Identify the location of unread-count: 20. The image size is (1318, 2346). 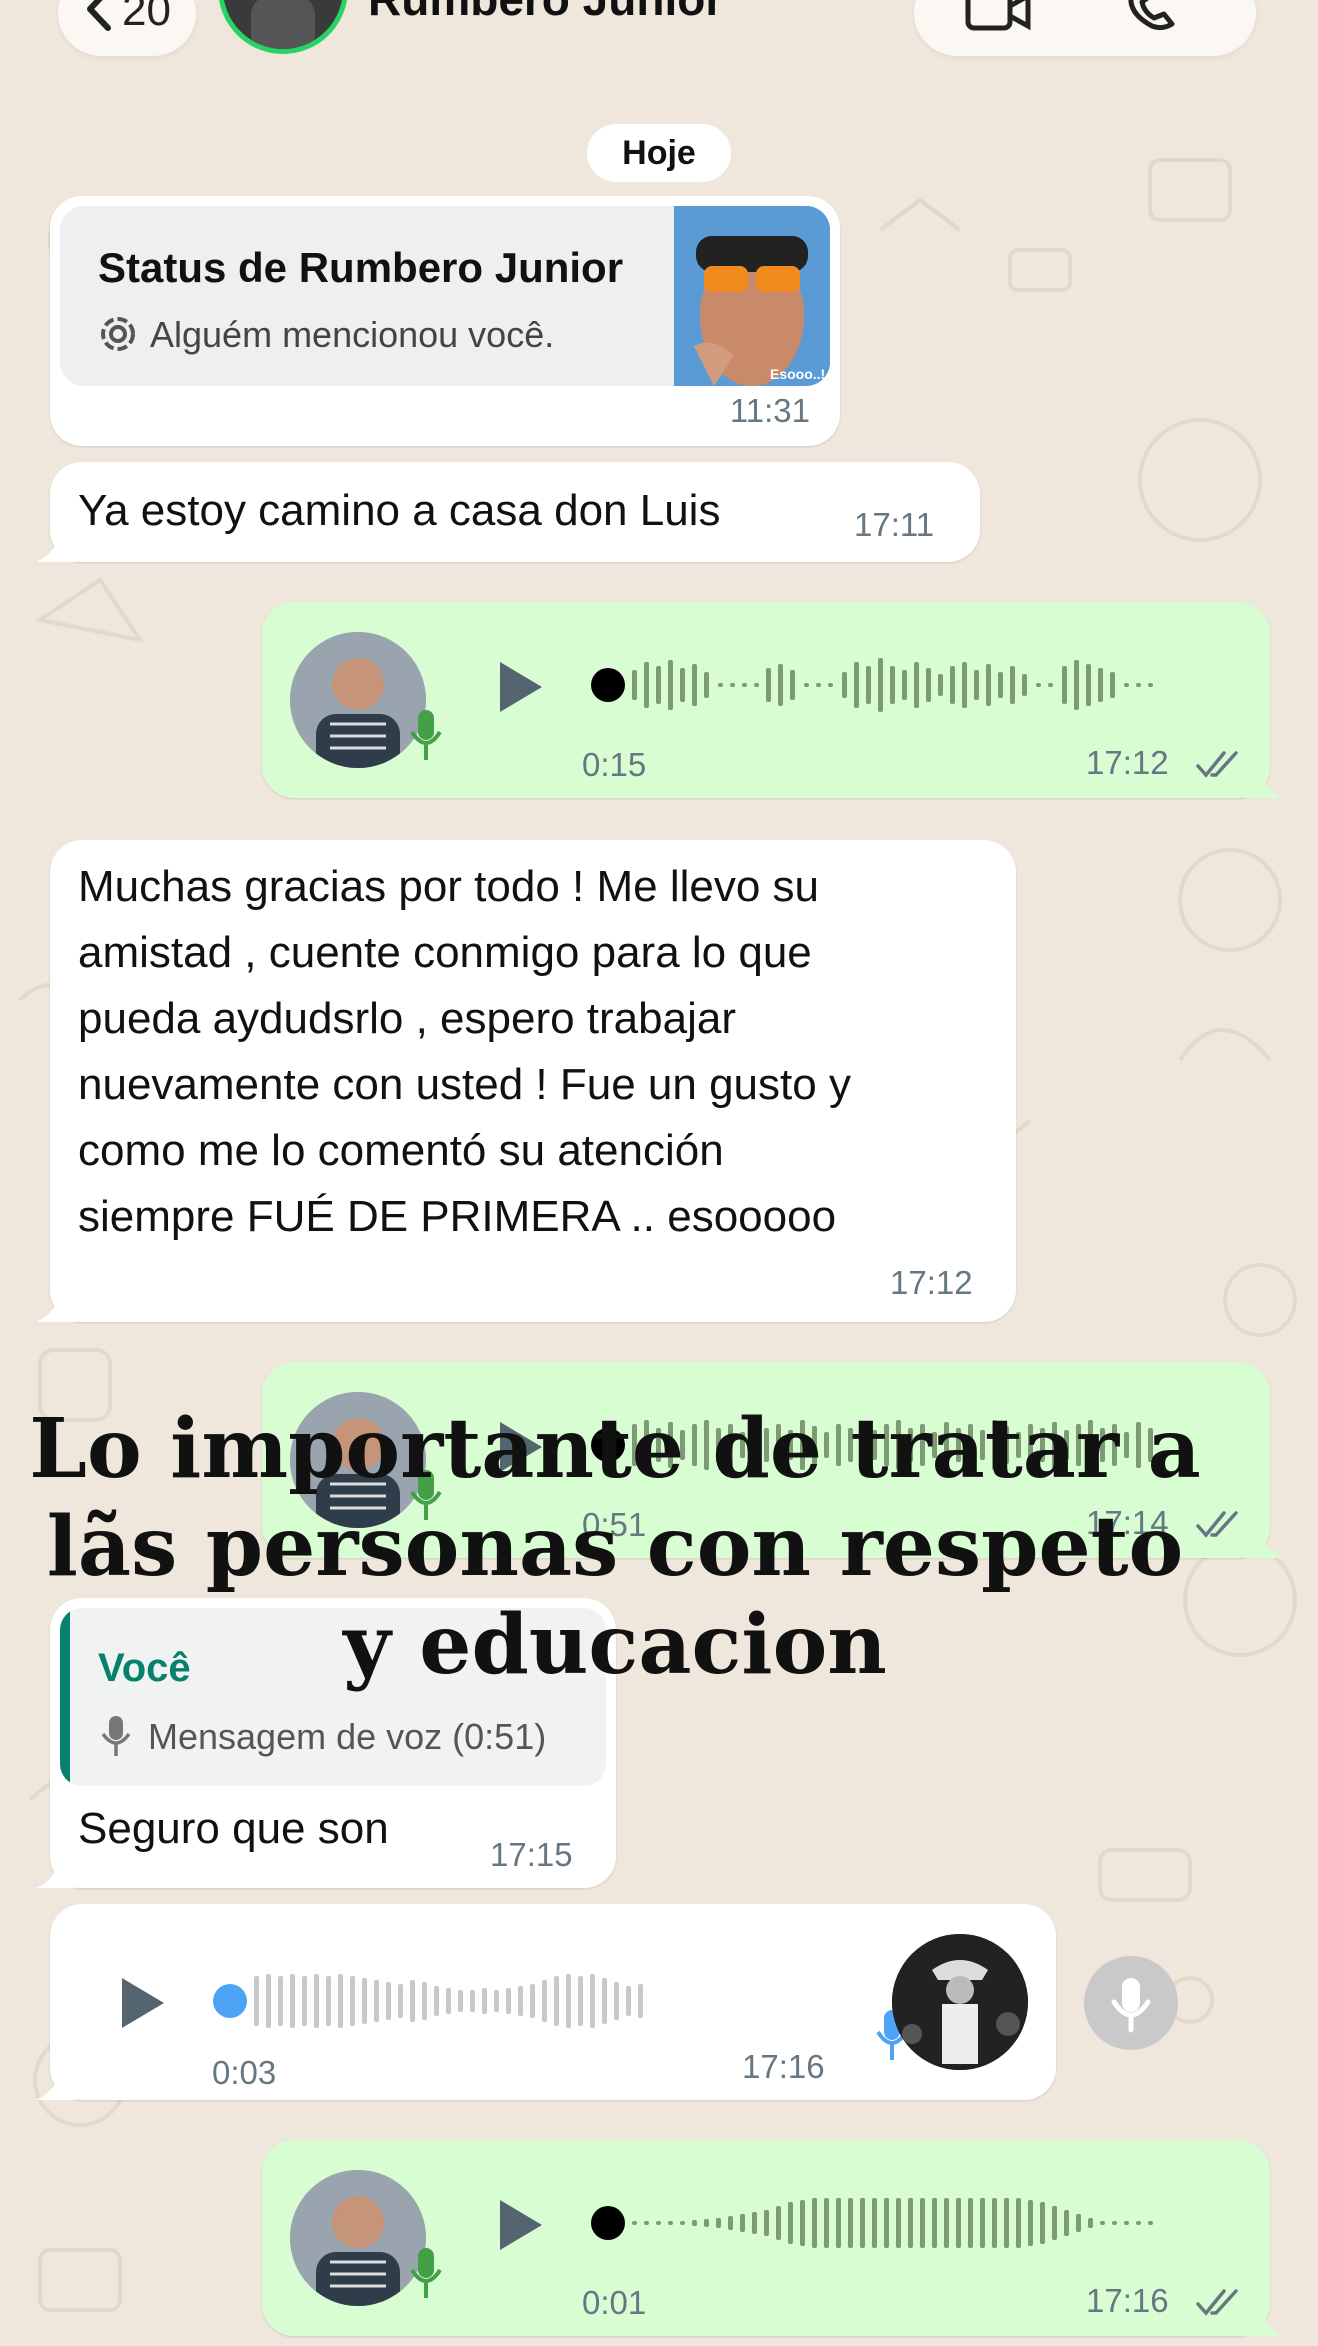
(146, 17).